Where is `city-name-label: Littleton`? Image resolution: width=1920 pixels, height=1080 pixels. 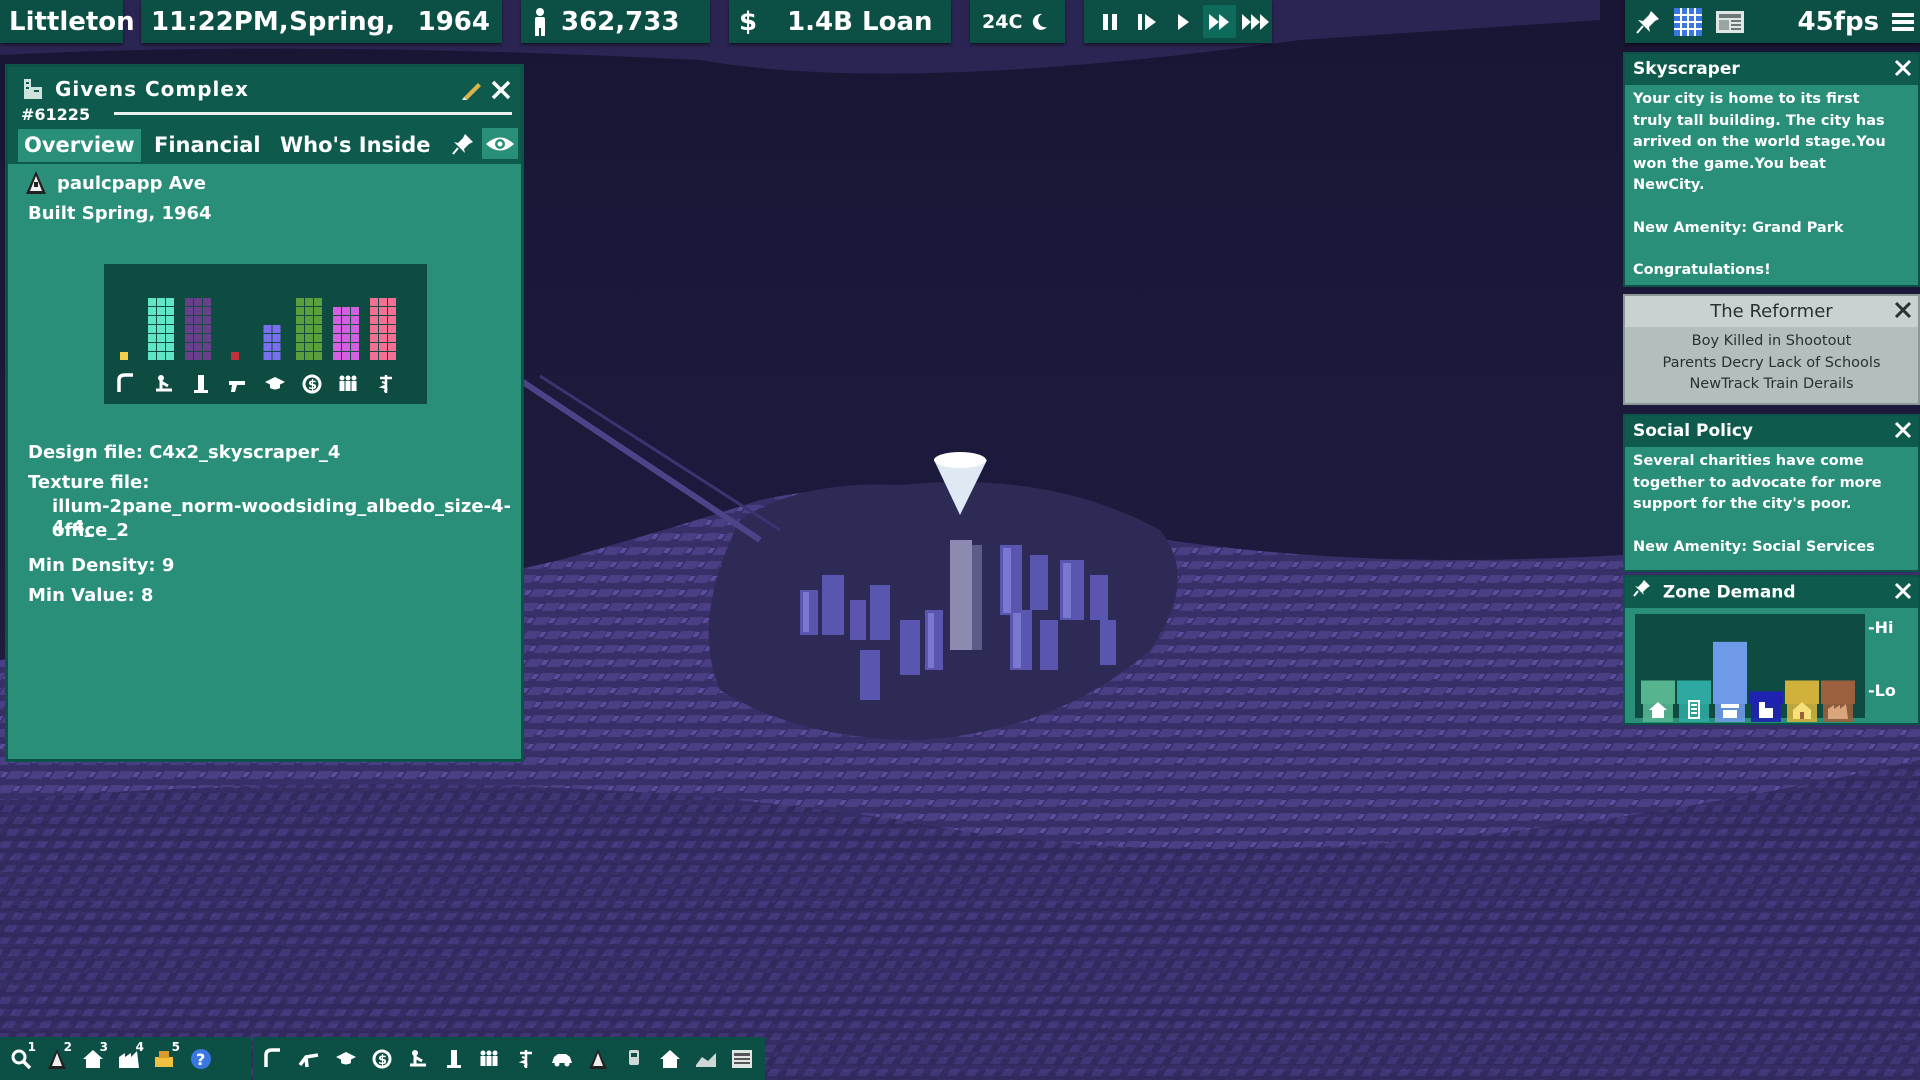
city-name-label: Littleton is located at coordinates (72, 21).